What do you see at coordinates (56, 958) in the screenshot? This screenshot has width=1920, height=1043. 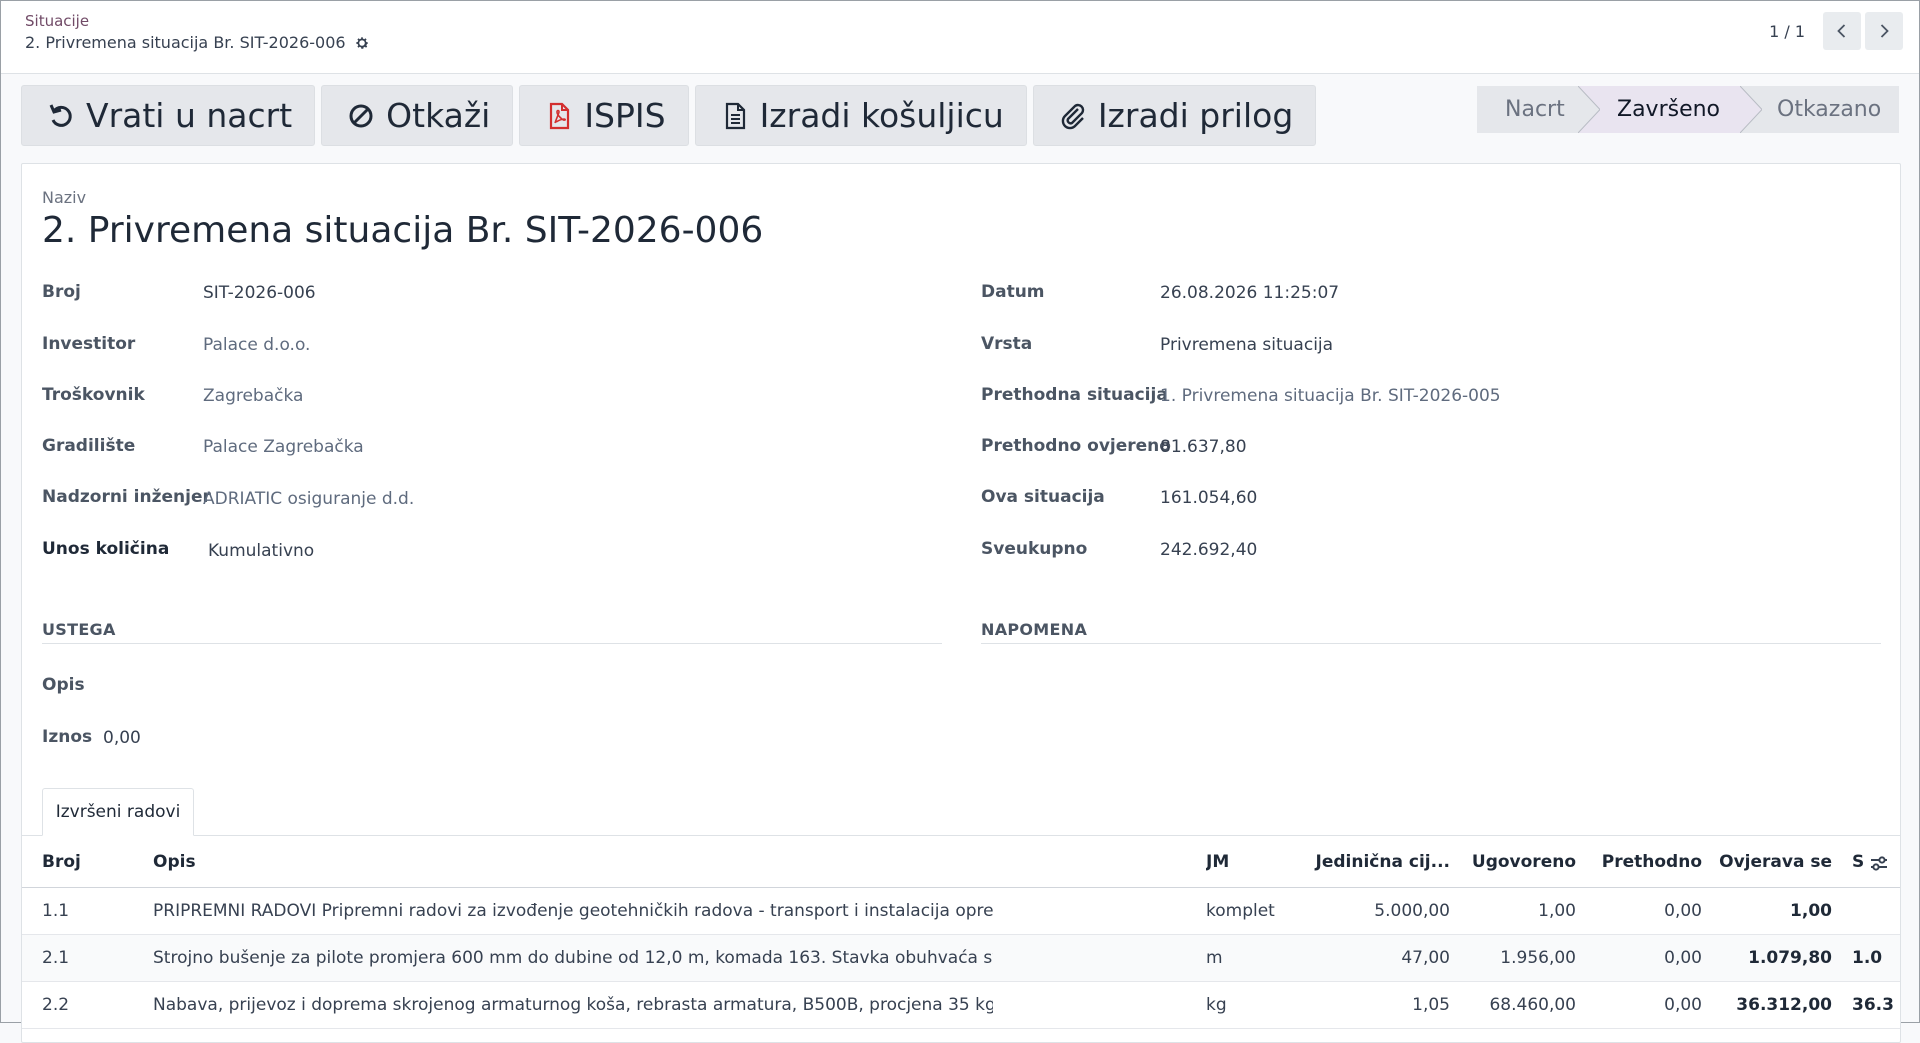 I see `cell-broj: 2.1` at bounding box center [56, 958].